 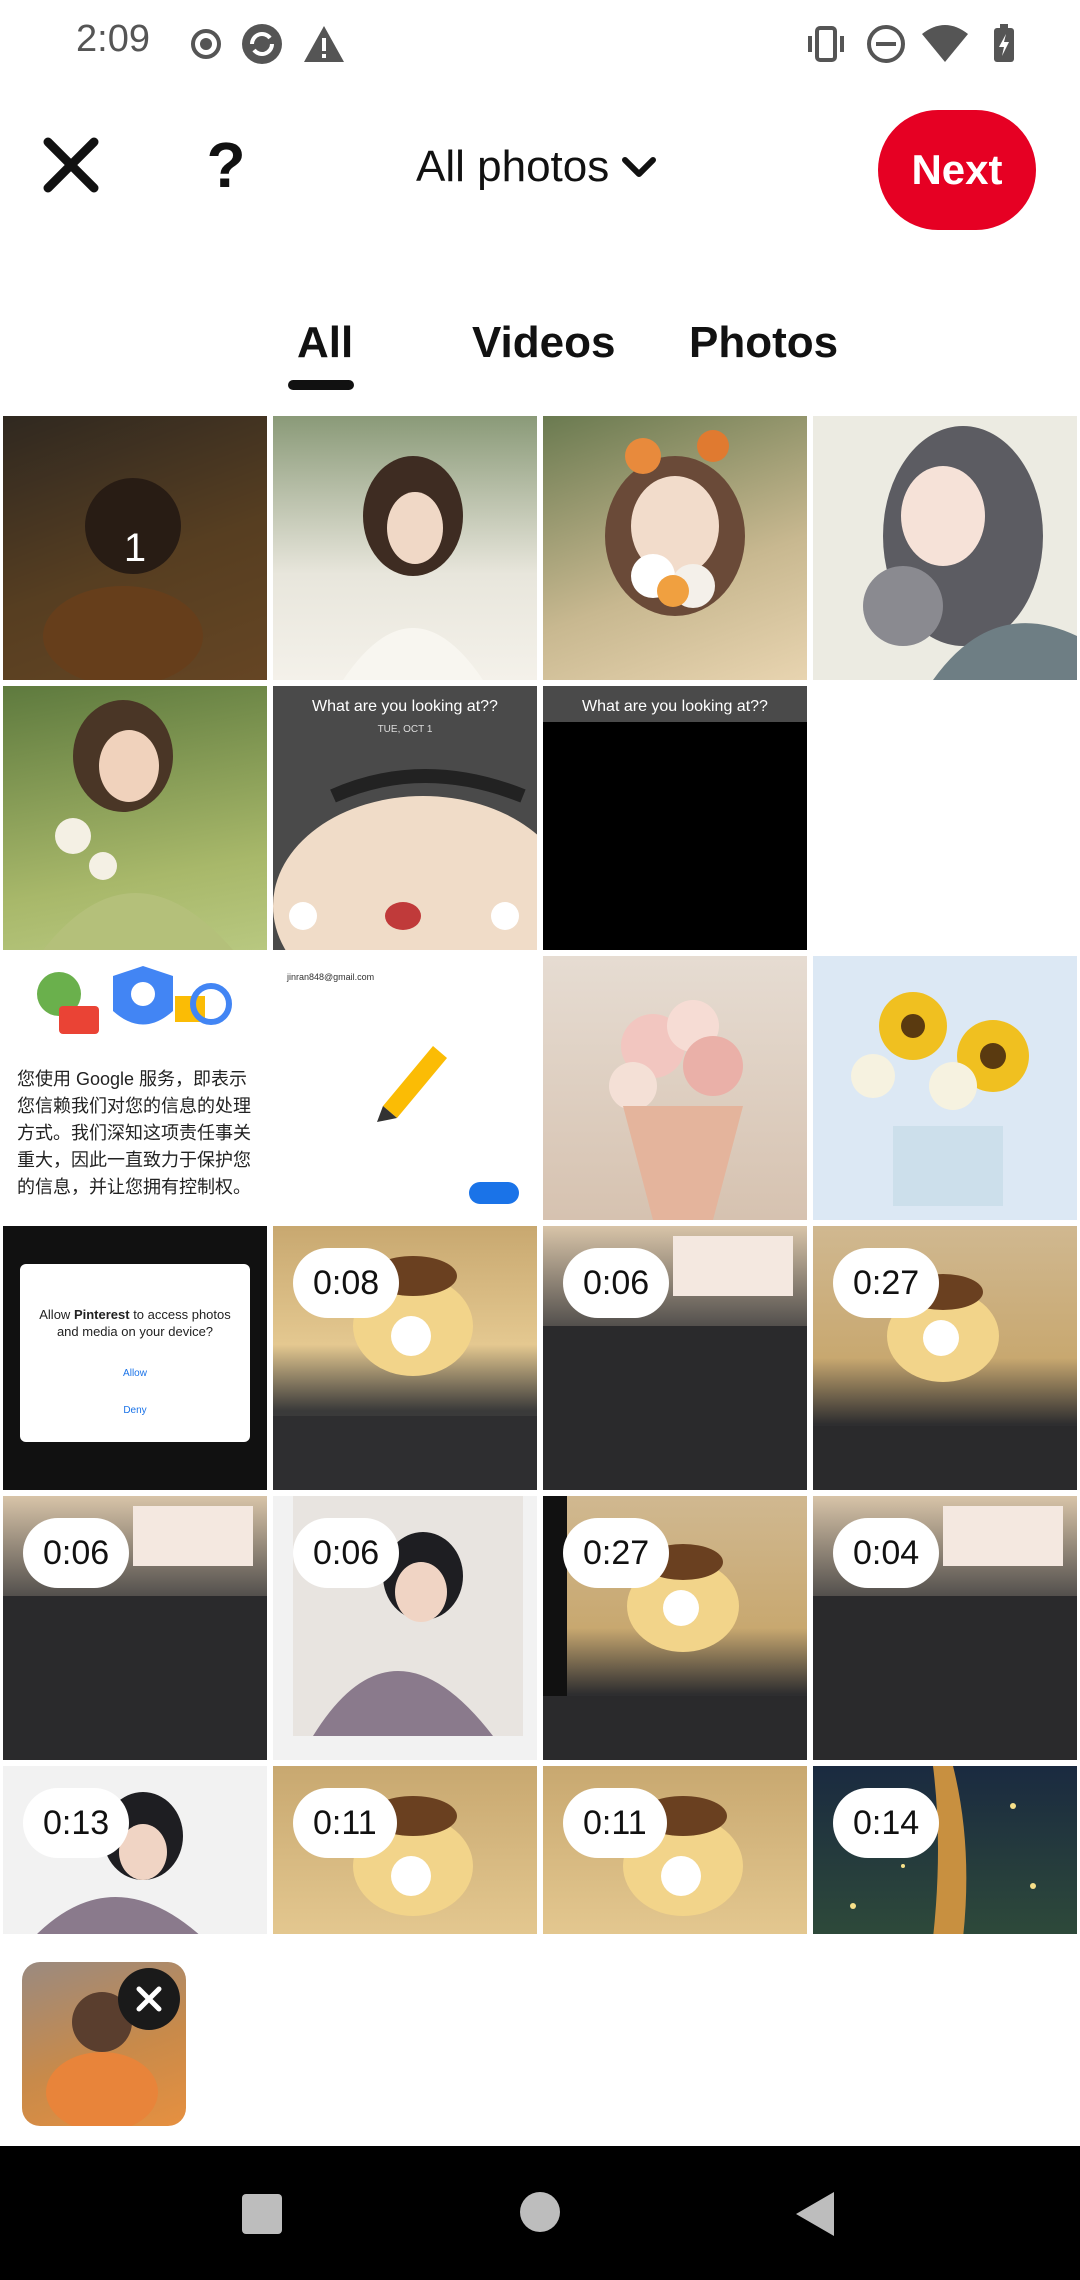 I want to click on tab-selected-indicator, so click(x=321, y=385).